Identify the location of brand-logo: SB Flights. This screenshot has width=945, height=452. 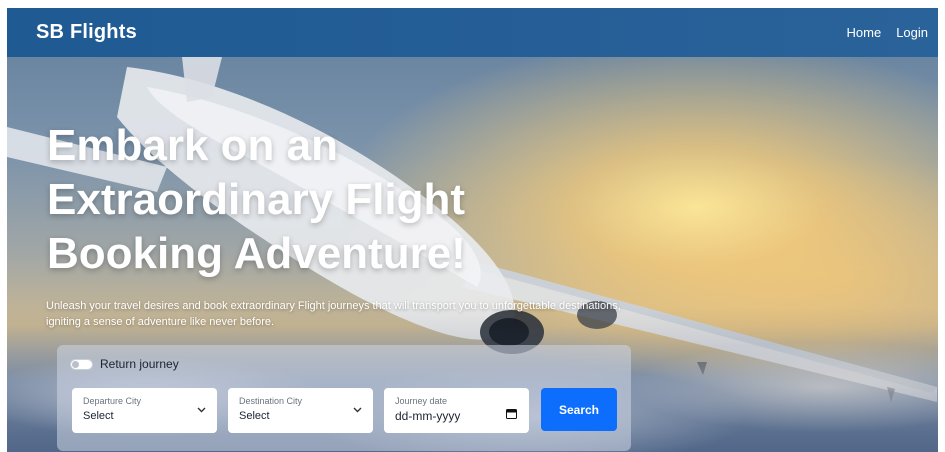
(86, 32).